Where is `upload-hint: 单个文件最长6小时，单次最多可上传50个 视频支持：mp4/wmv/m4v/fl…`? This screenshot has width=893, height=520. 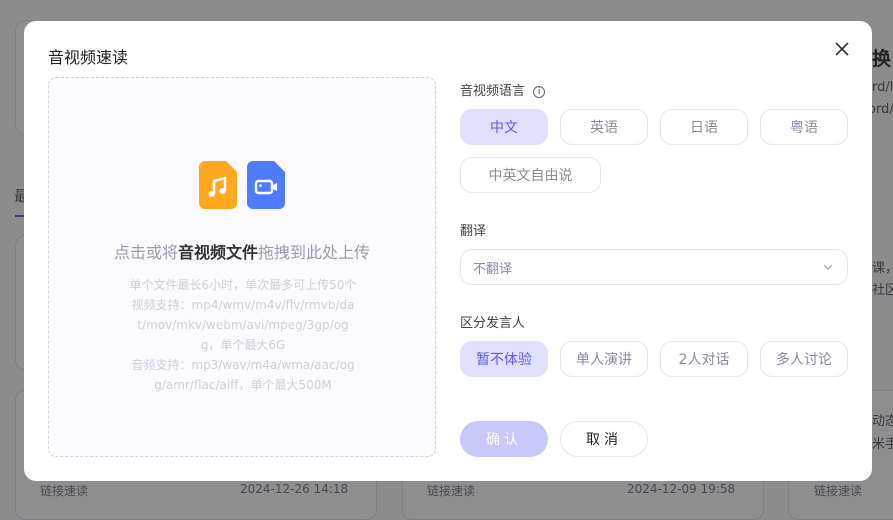
upload-hint: 单个文件最长6小时，单次最多可上传50个 视频支持：mp4/wmv/m4v/fl… is located at coordinates (243, 335).